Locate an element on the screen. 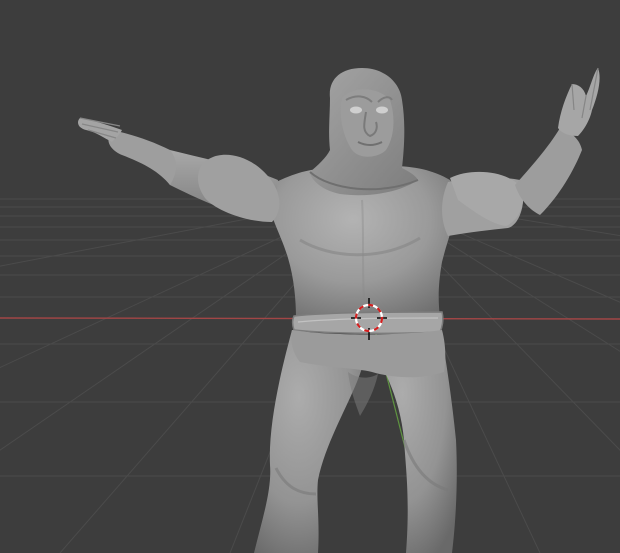 This screenshot has height=553, width=620. left-eye is located at coordinates (356, 110).